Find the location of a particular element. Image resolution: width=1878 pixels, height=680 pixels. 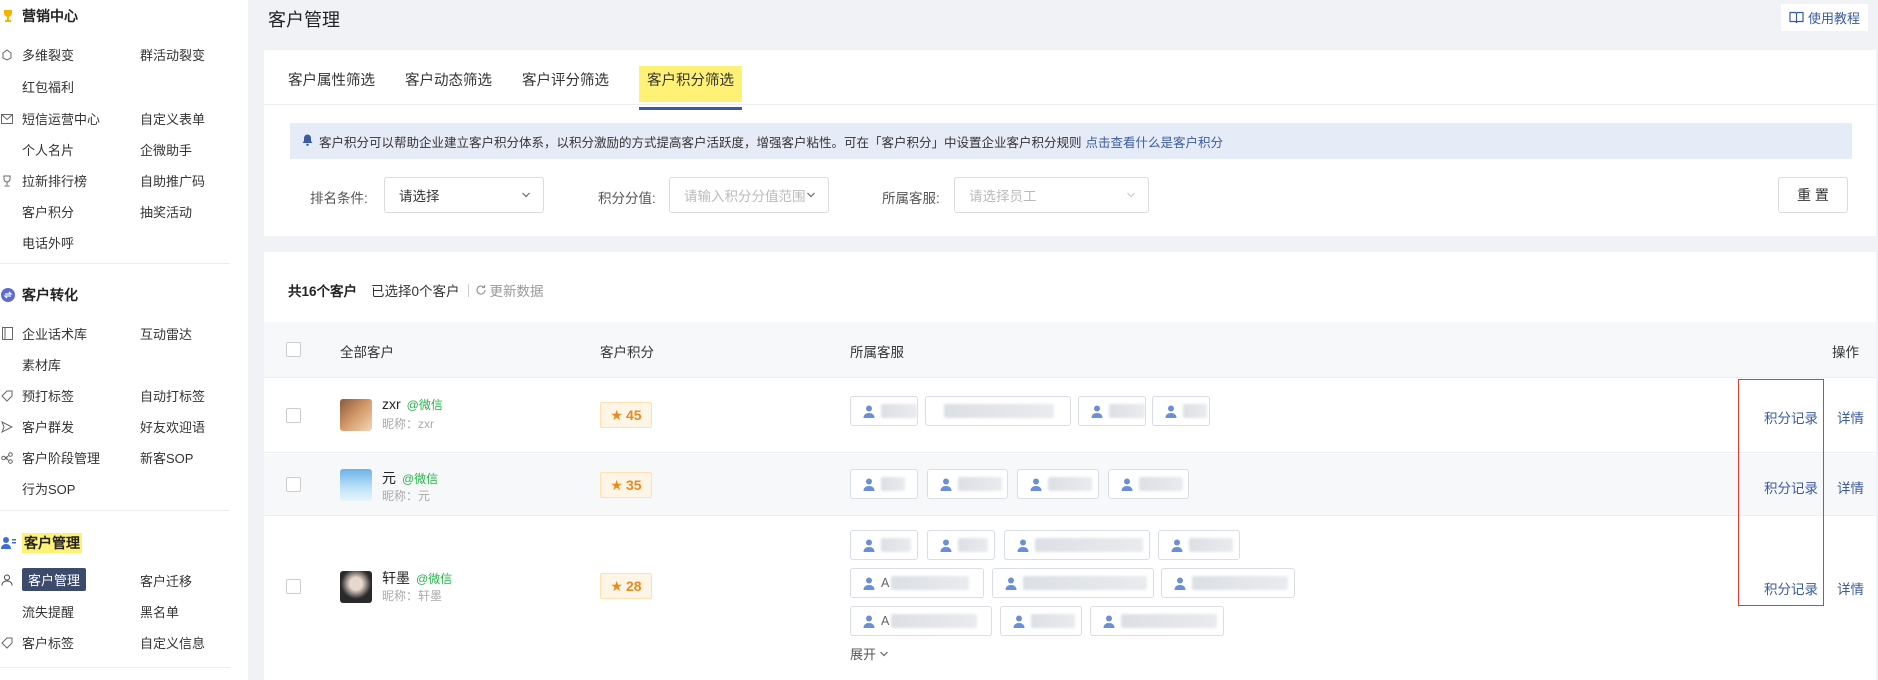

sidebar-item-custom-info: 自定义信息 is located at coordinates (172, 642).